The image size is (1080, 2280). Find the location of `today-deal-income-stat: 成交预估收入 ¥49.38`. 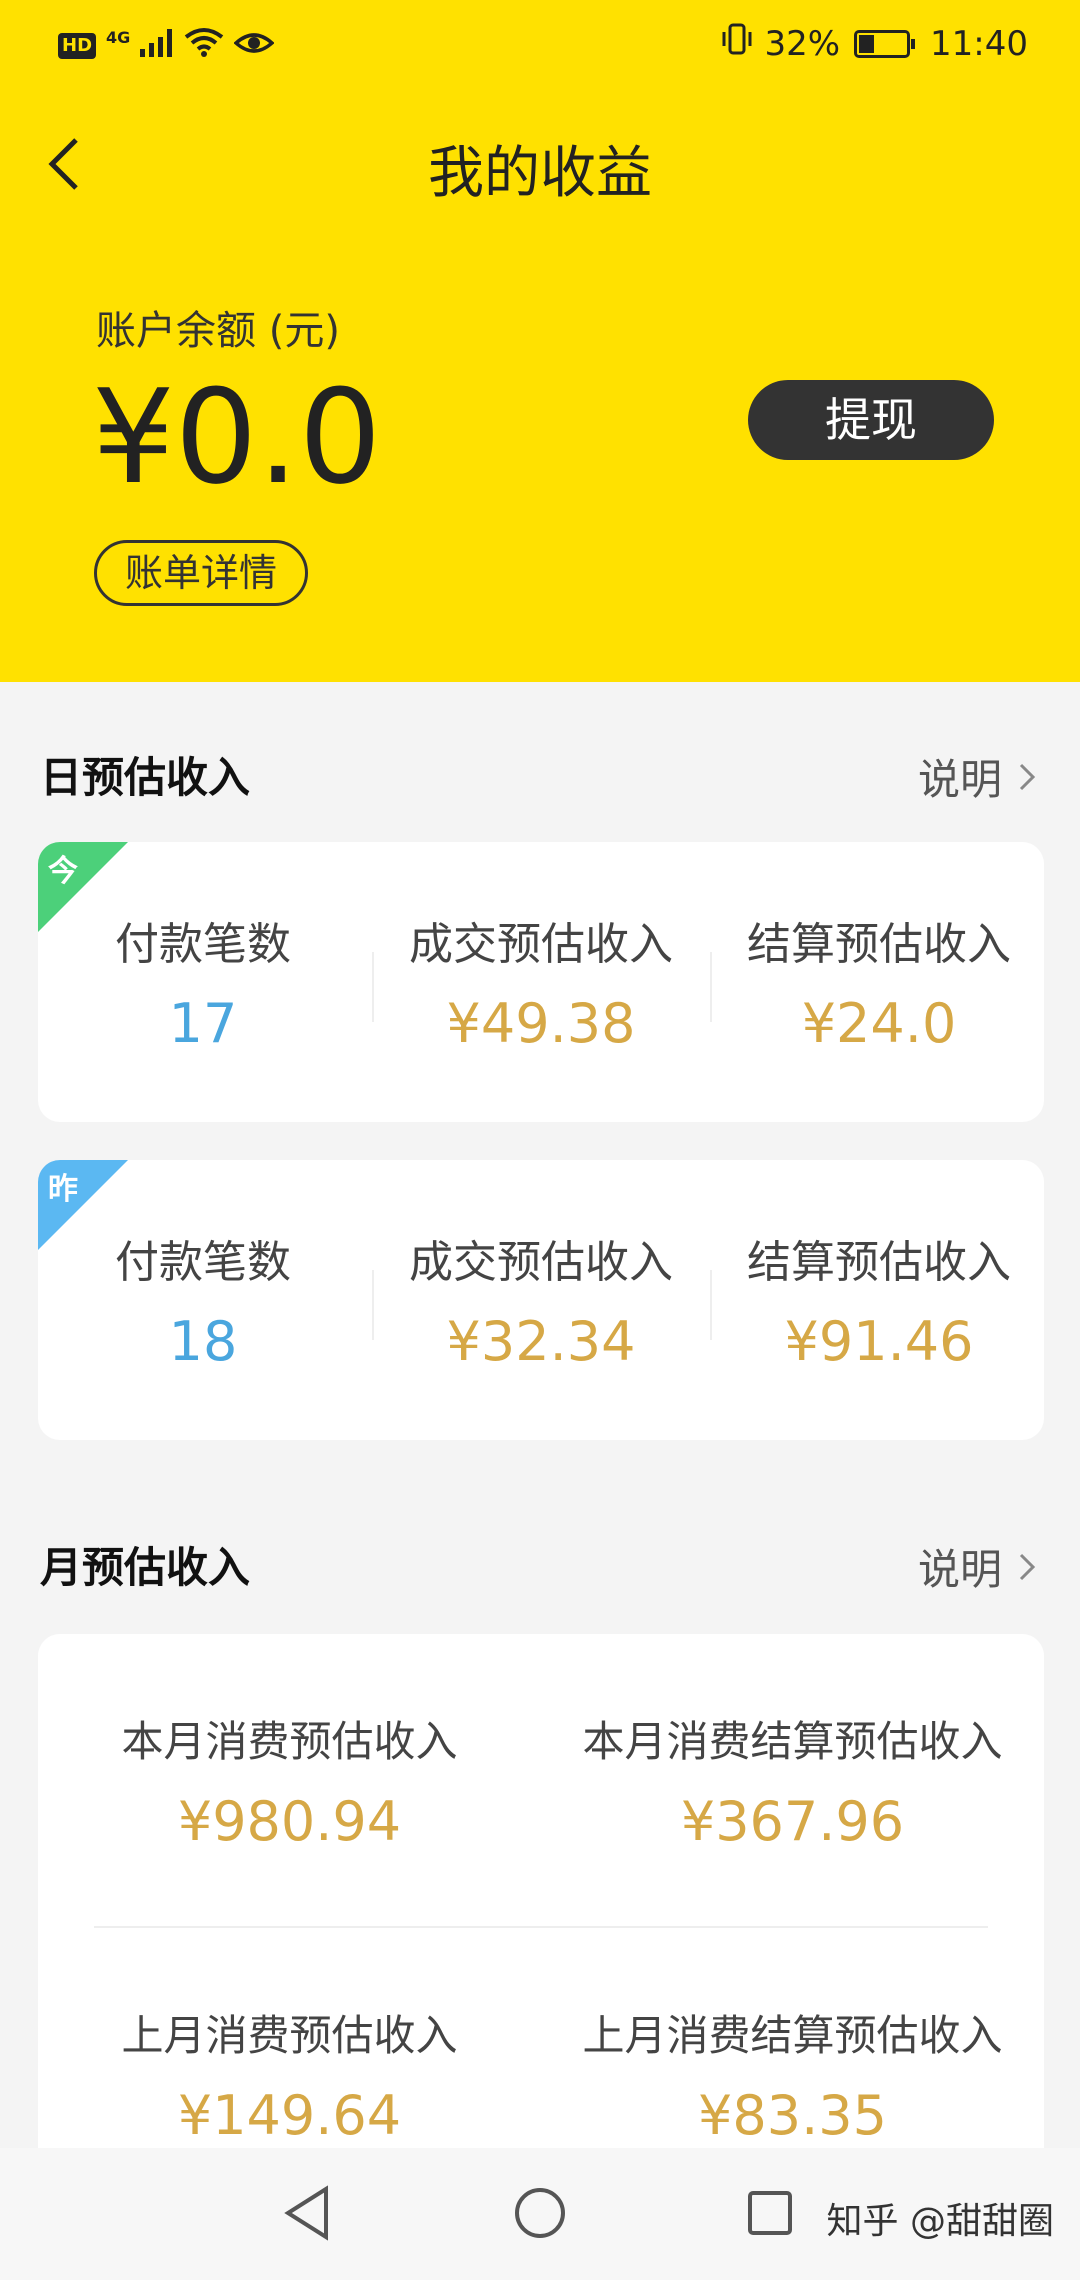

today-deal-income-stat: 成交预估收入 ¥49.38 is located at coordinates (541, 982).